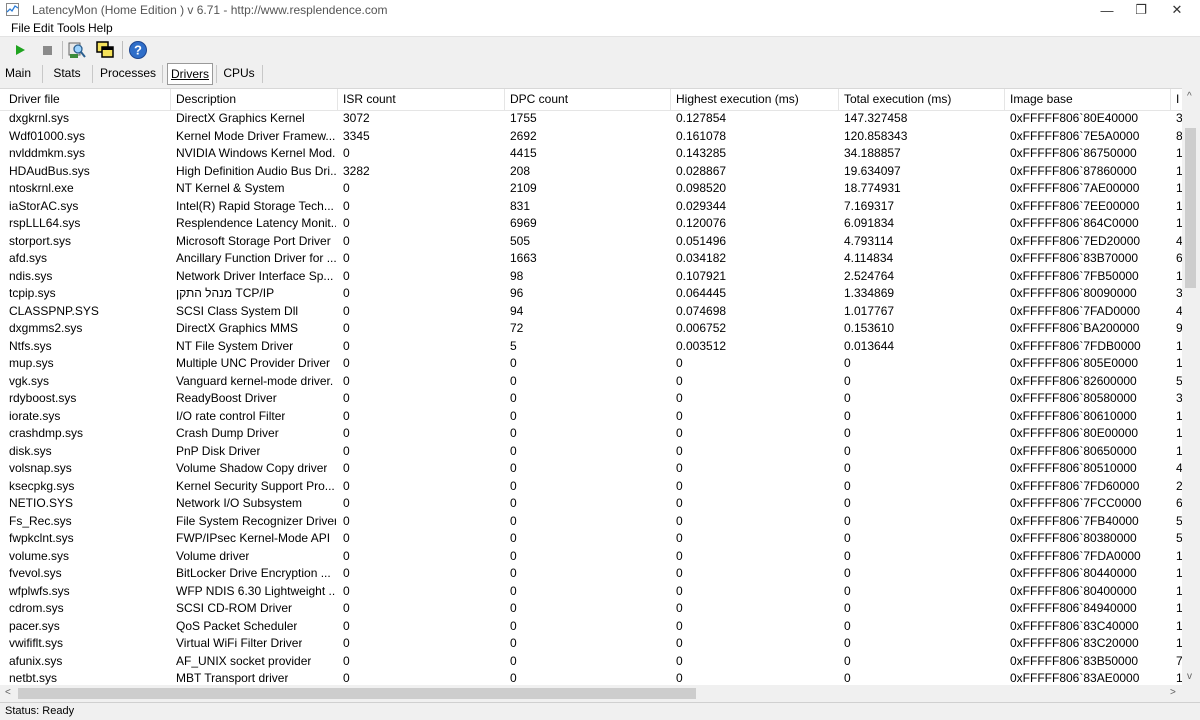  Describe the element at coordinates (1177, 10) in the screenshot. I see `close-button: ✕` at that location.